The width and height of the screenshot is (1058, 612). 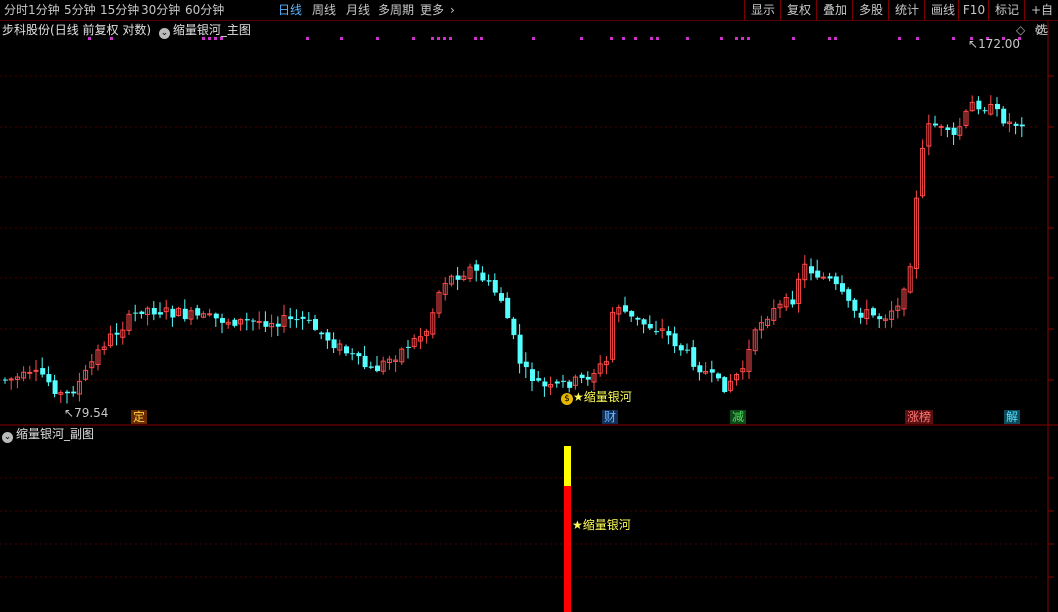 What do you see at coordinates (1039, 30) in the screenshot?
I see `settings-icon: ⚙` at bounding box center [1039, 30].